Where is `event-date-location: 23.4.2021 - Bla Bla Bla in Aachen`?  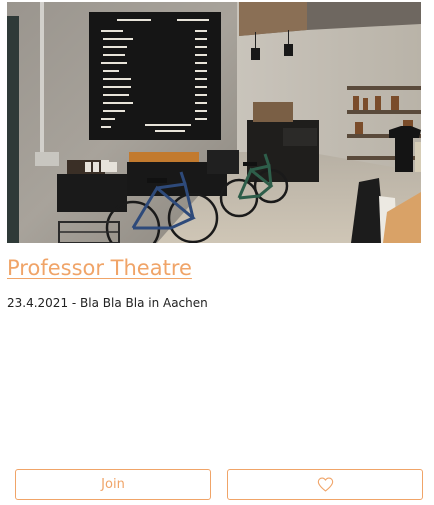
event-date-location: 23.4.2021 - Bla Bla Bla in Aachen is located at coordinates (107, 303).